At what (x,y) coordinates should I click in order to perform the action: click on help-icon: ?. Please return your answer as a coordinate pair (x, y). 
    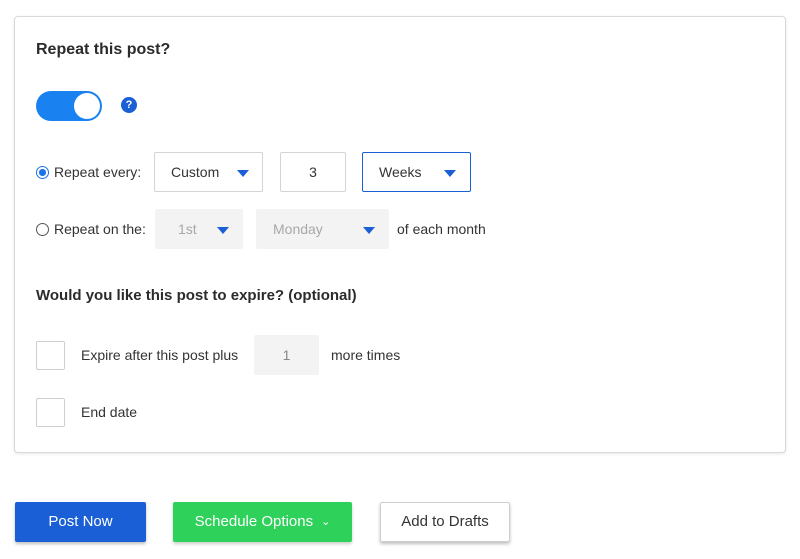
    Looking at the image, I should click on (129, 105).